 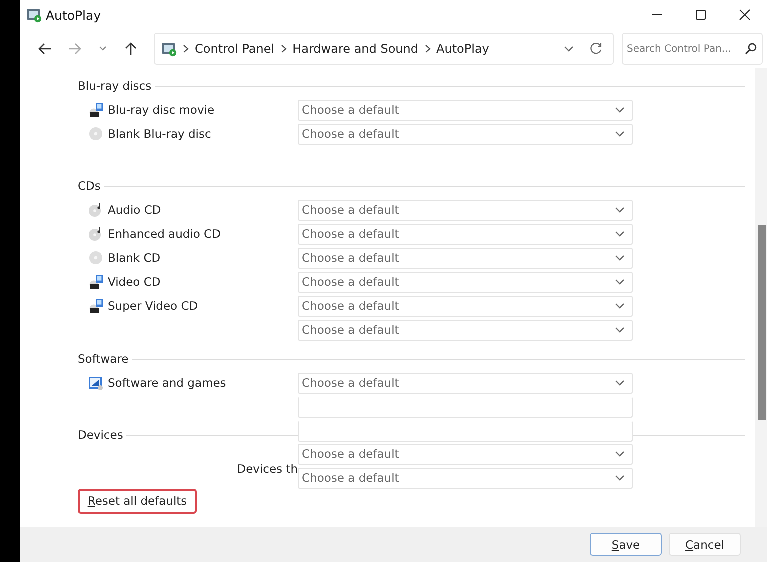 I want to click on item-label: Enhanced audio CD, so click(x=164, y=234).